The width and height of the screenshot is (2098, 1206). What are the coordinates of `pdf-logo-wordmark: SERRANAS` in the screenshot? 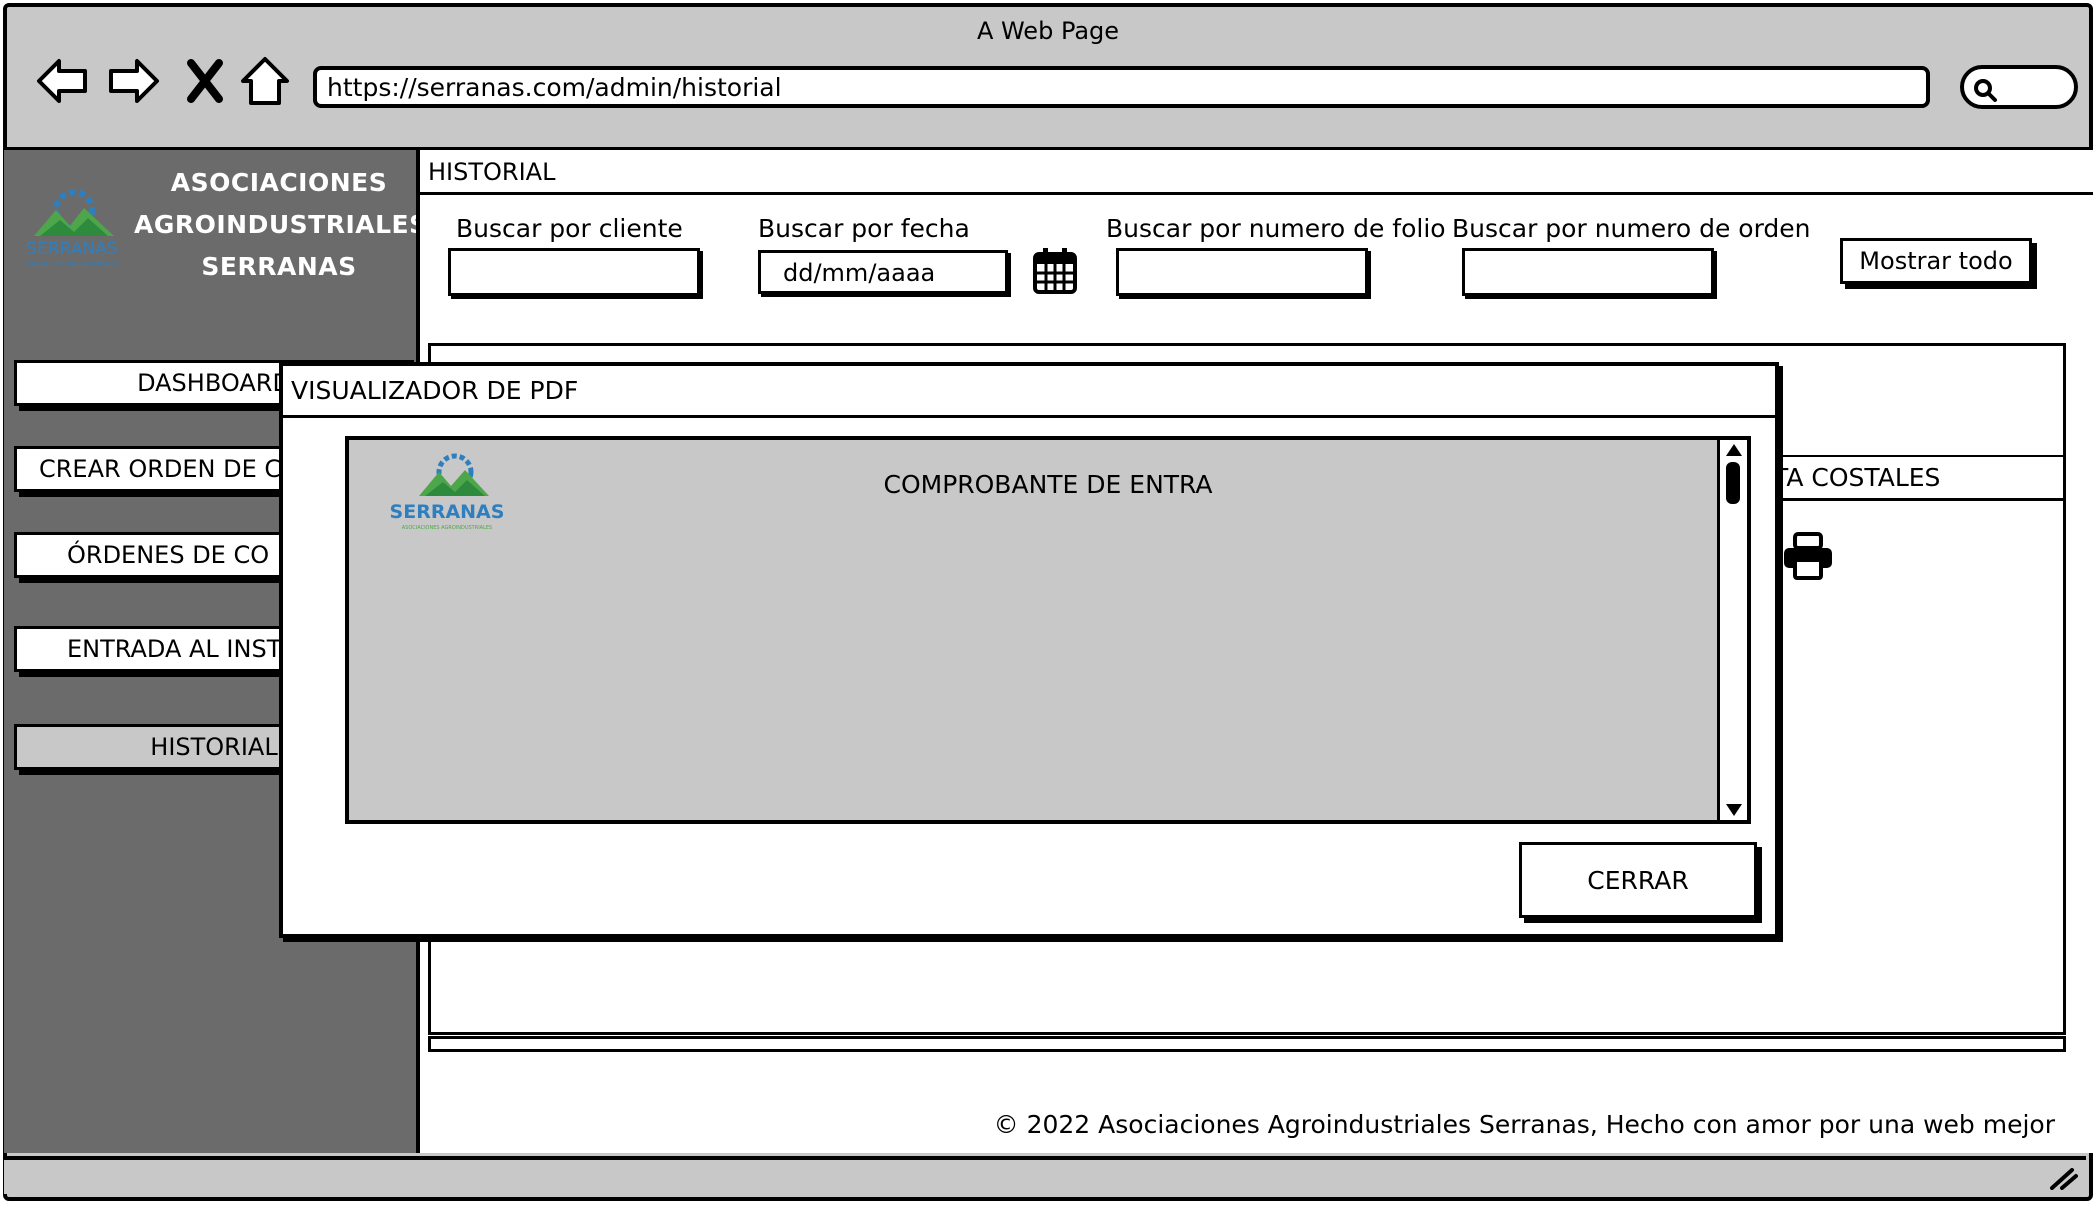 It's located at (447, 512).